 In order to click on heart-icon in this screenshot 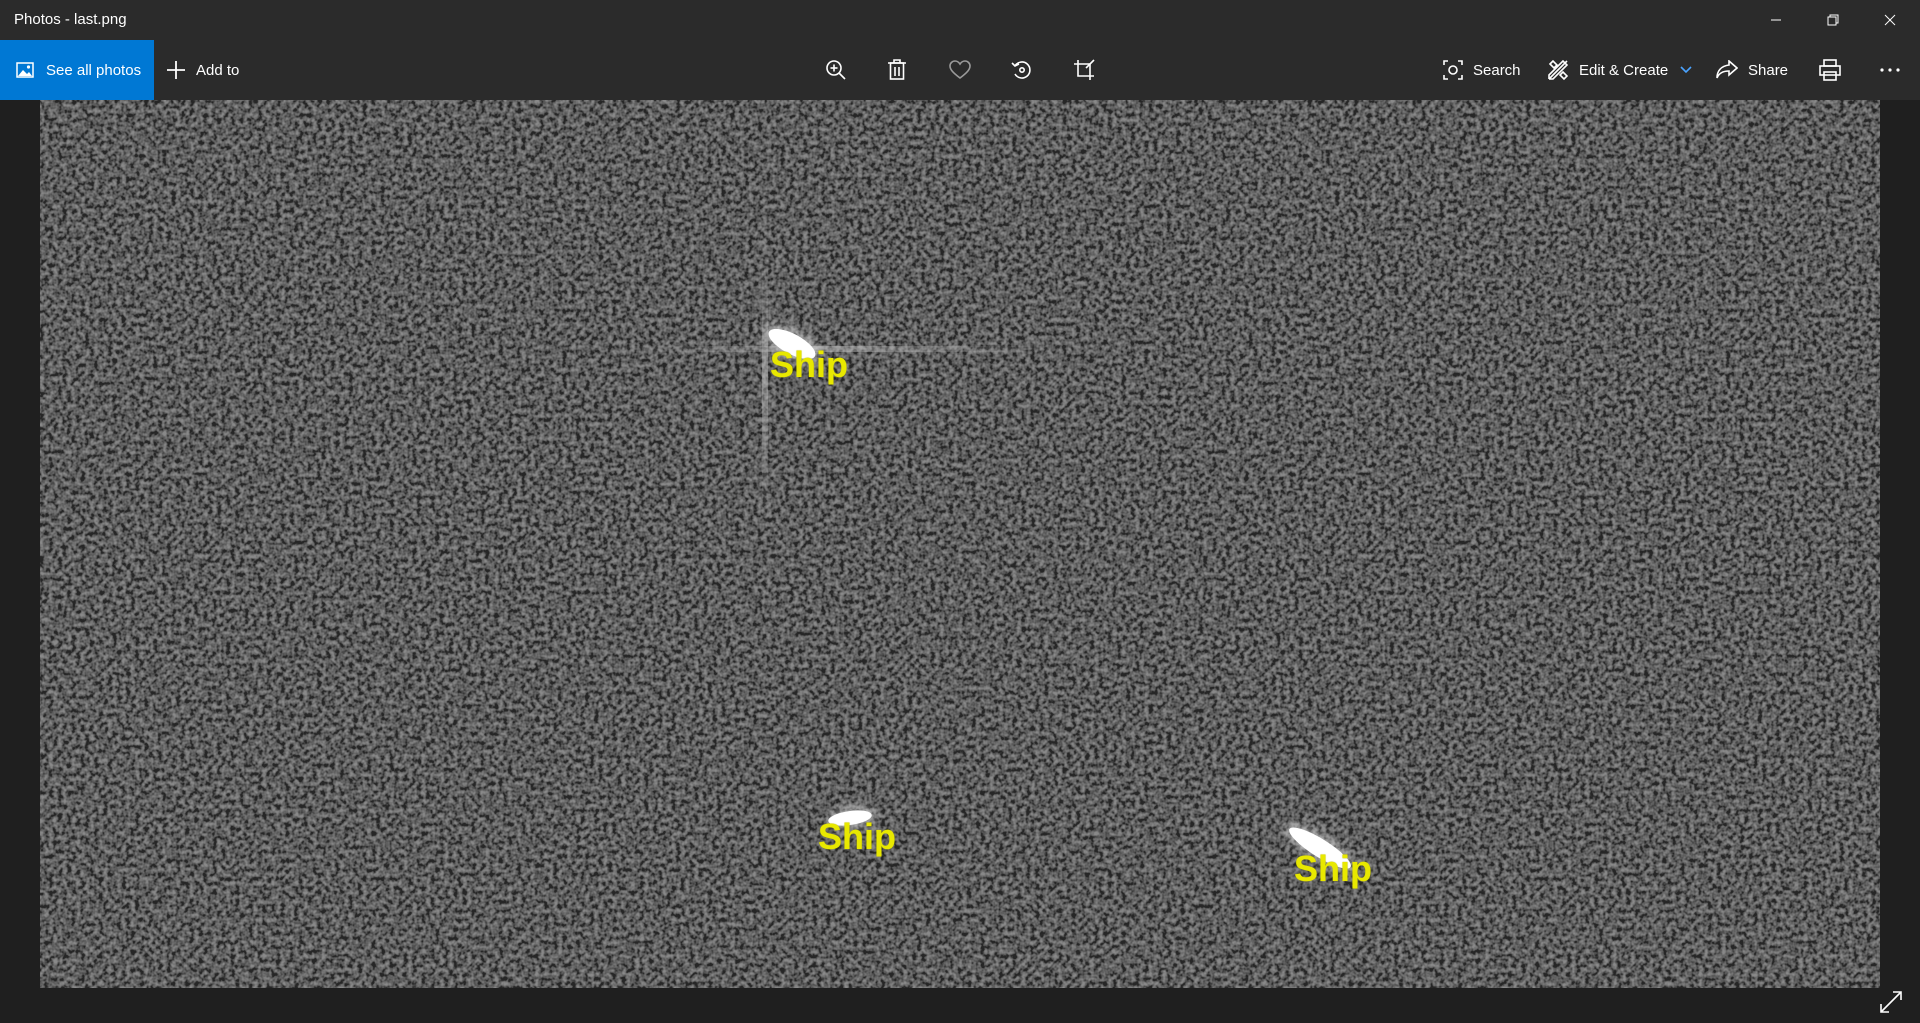, I will do `click(960, 70)`.